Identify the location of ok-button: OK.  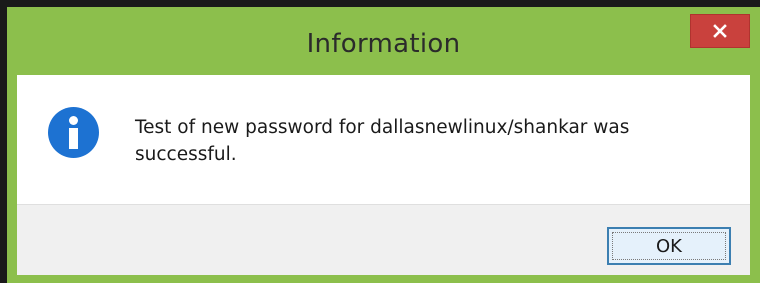
(669, 246).